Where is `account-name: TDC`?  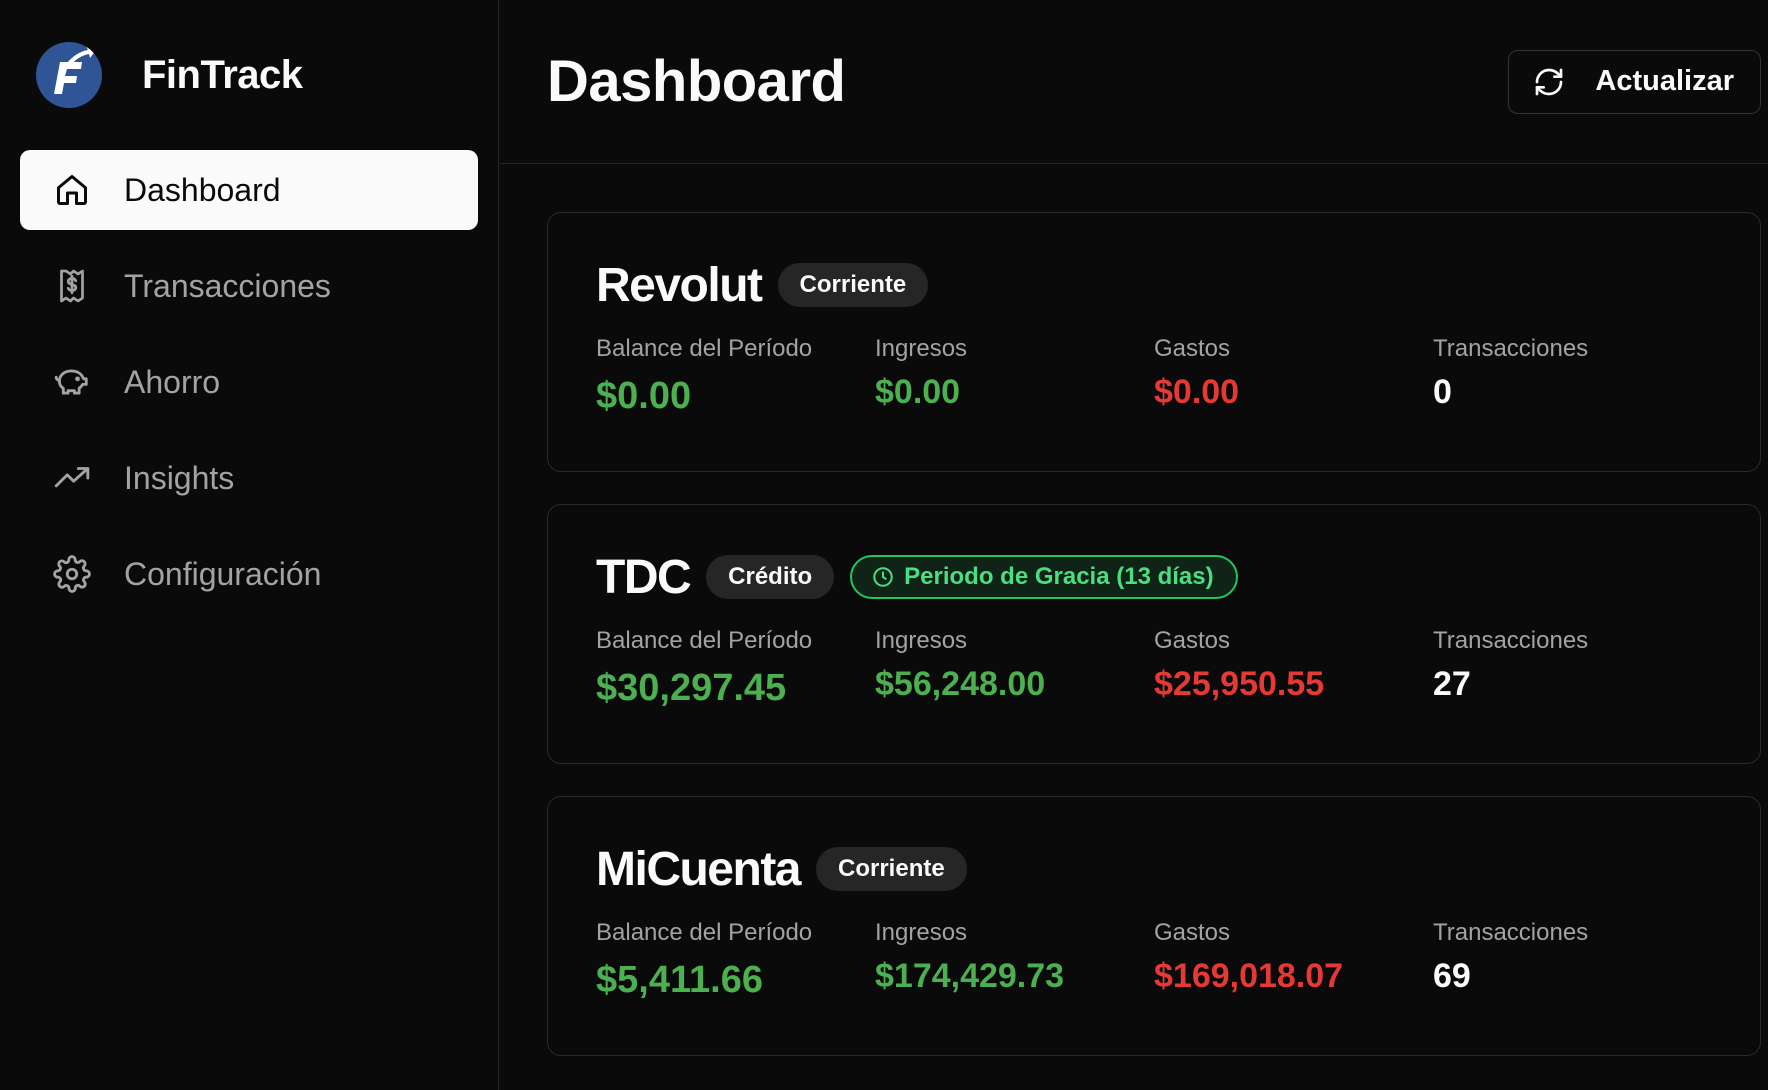
account-name: TDC is located at coordinates (644, 577).